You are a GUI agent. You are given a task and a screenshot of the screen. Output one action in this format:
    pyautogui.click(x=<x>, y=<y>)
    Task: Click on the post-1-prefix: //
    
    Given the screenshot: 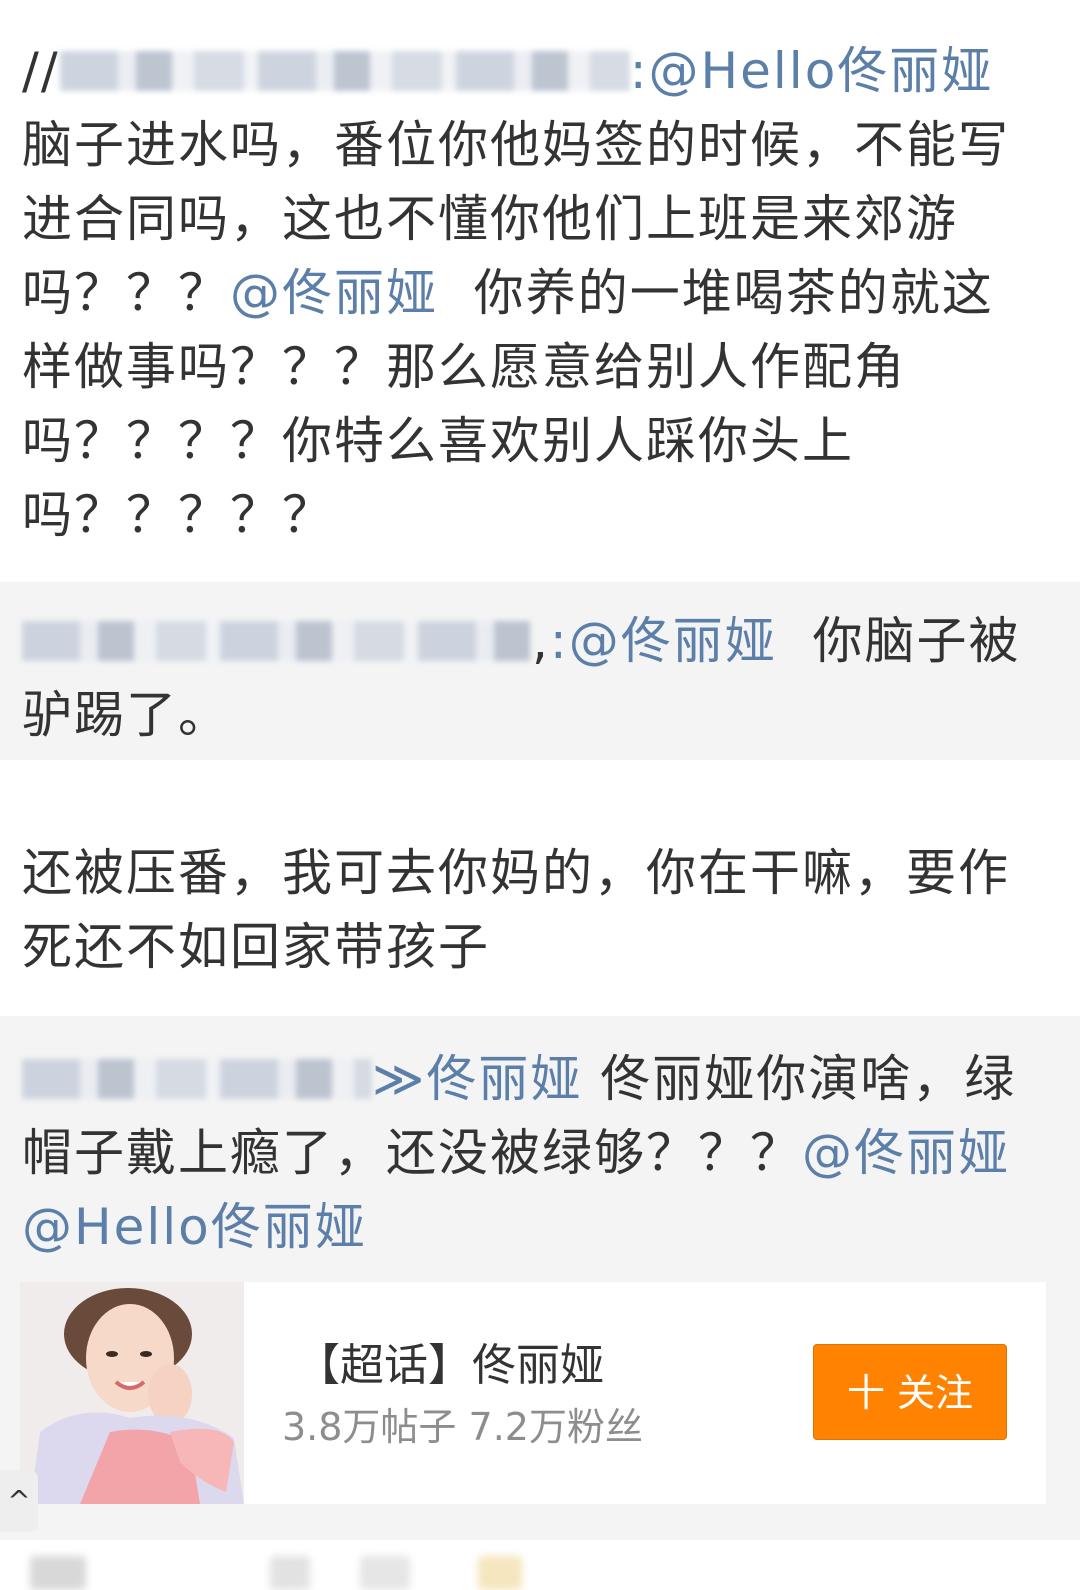 What is the action you would take?
    pyautogui.click(x=41, y=71)
    